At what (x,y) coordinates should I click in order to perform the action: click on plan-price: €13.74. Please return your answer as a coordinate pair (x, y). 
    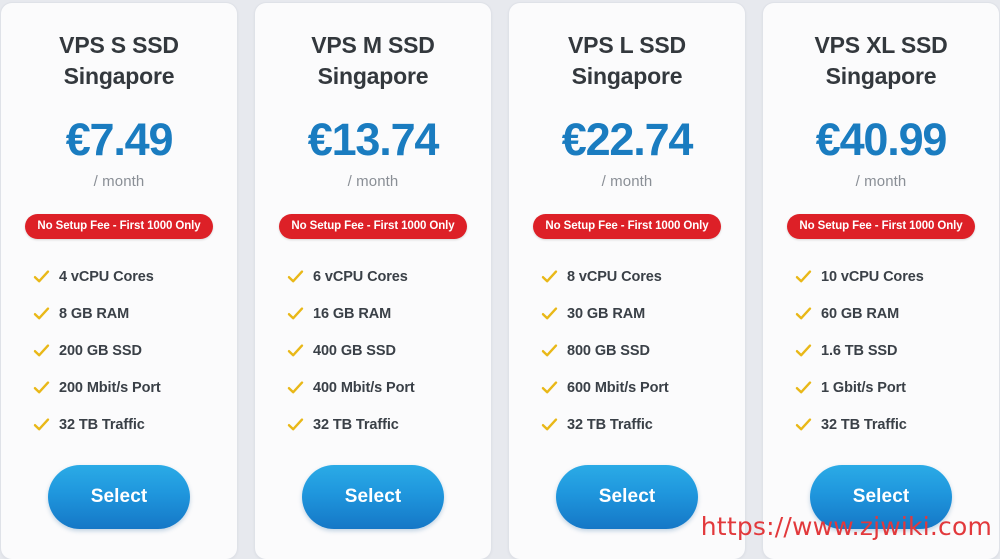
    Looking at the image, I should click on (373, 140).